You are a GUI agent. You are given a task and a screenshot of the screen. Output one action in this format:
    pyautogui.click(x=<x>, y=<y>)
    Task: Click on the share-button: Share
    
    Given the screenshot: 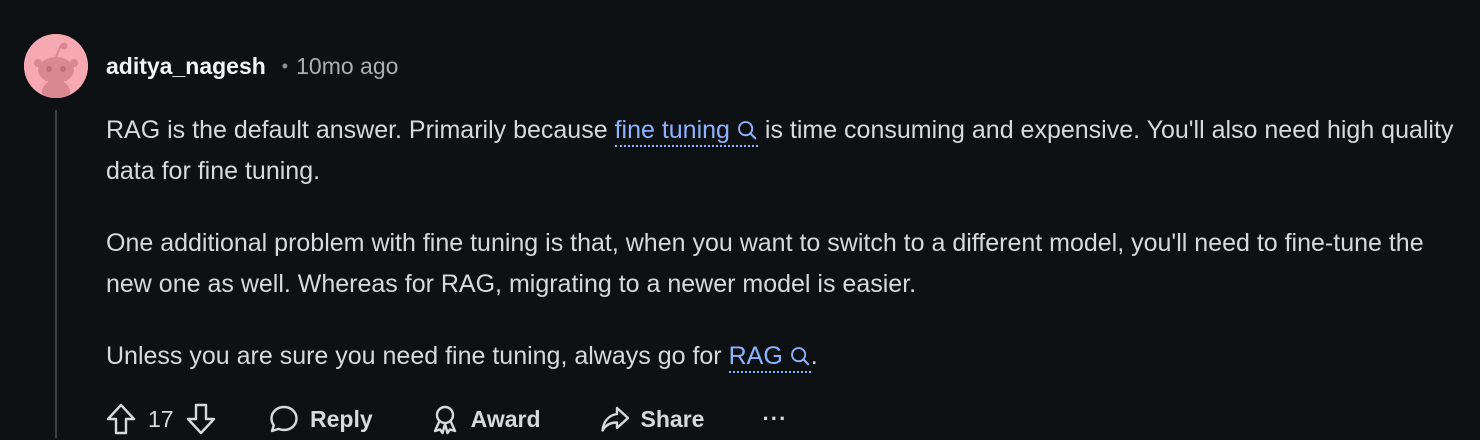 What is the action you would take?
    pyautogui.click(x=652, y=419)
    